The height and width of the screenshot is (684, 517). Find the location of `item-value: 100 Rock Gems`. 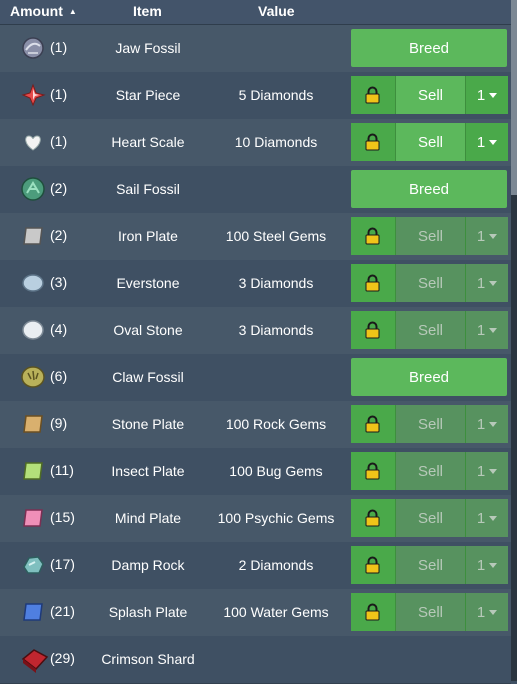

item-value: 100 Rock Gems is located at coordinates (276, 424).